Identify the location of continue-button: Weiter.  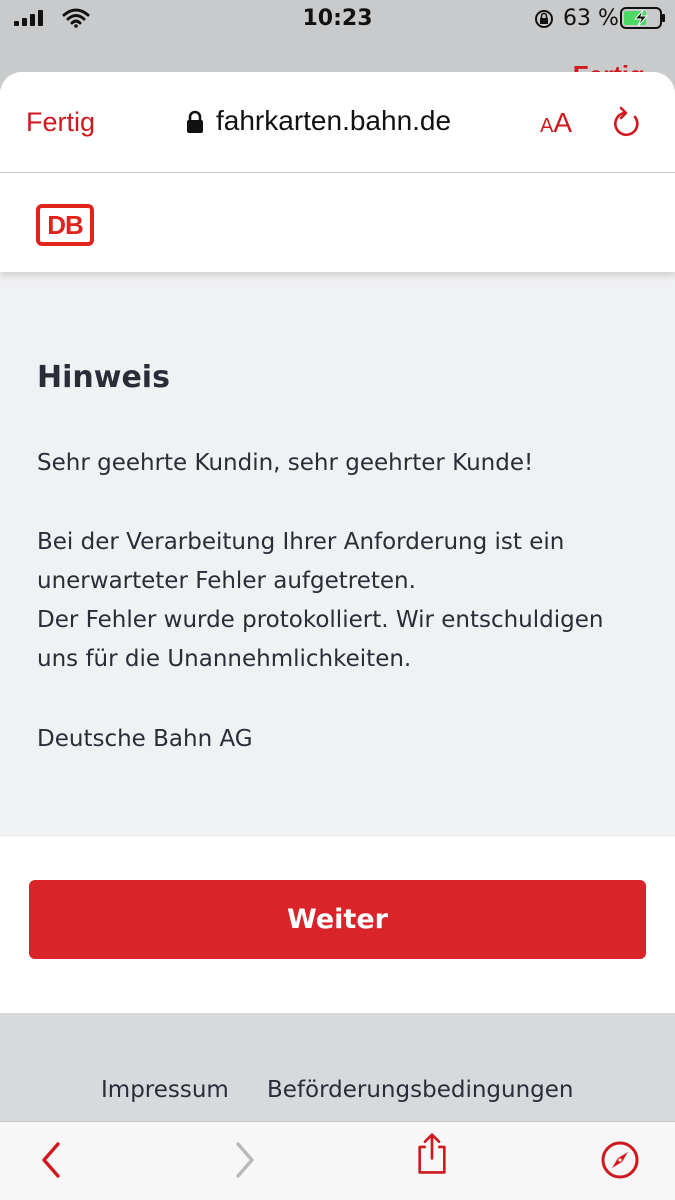
(337, 919).